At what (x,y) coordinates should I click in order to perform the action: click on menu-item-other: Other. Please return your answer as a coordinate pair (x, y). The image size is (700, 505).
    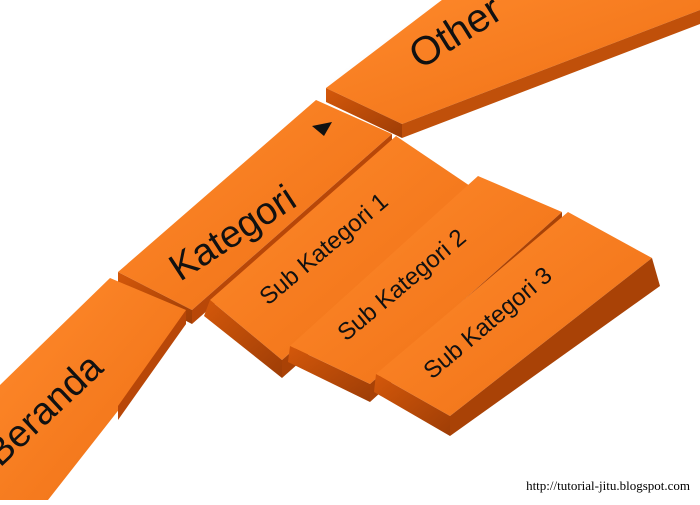
    Looking at the image, I should click on (513, 69).